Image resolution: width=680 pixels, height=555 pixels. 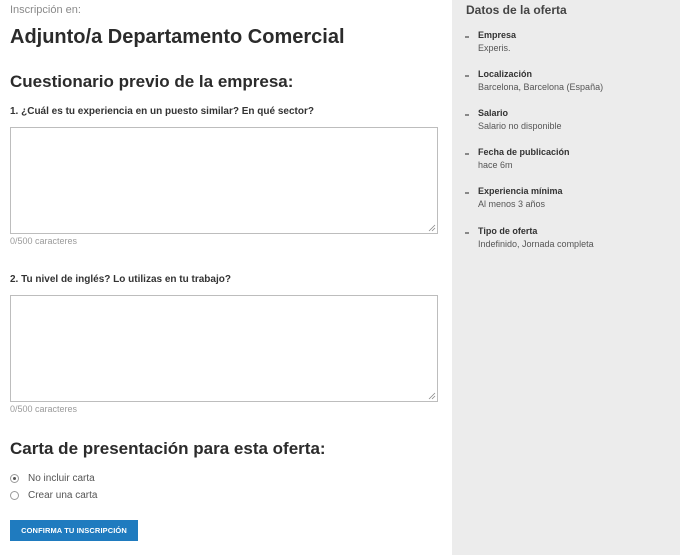 I want to click on job-title: Adjunto/a Departamento Comercial, so click(x=177, y=37).